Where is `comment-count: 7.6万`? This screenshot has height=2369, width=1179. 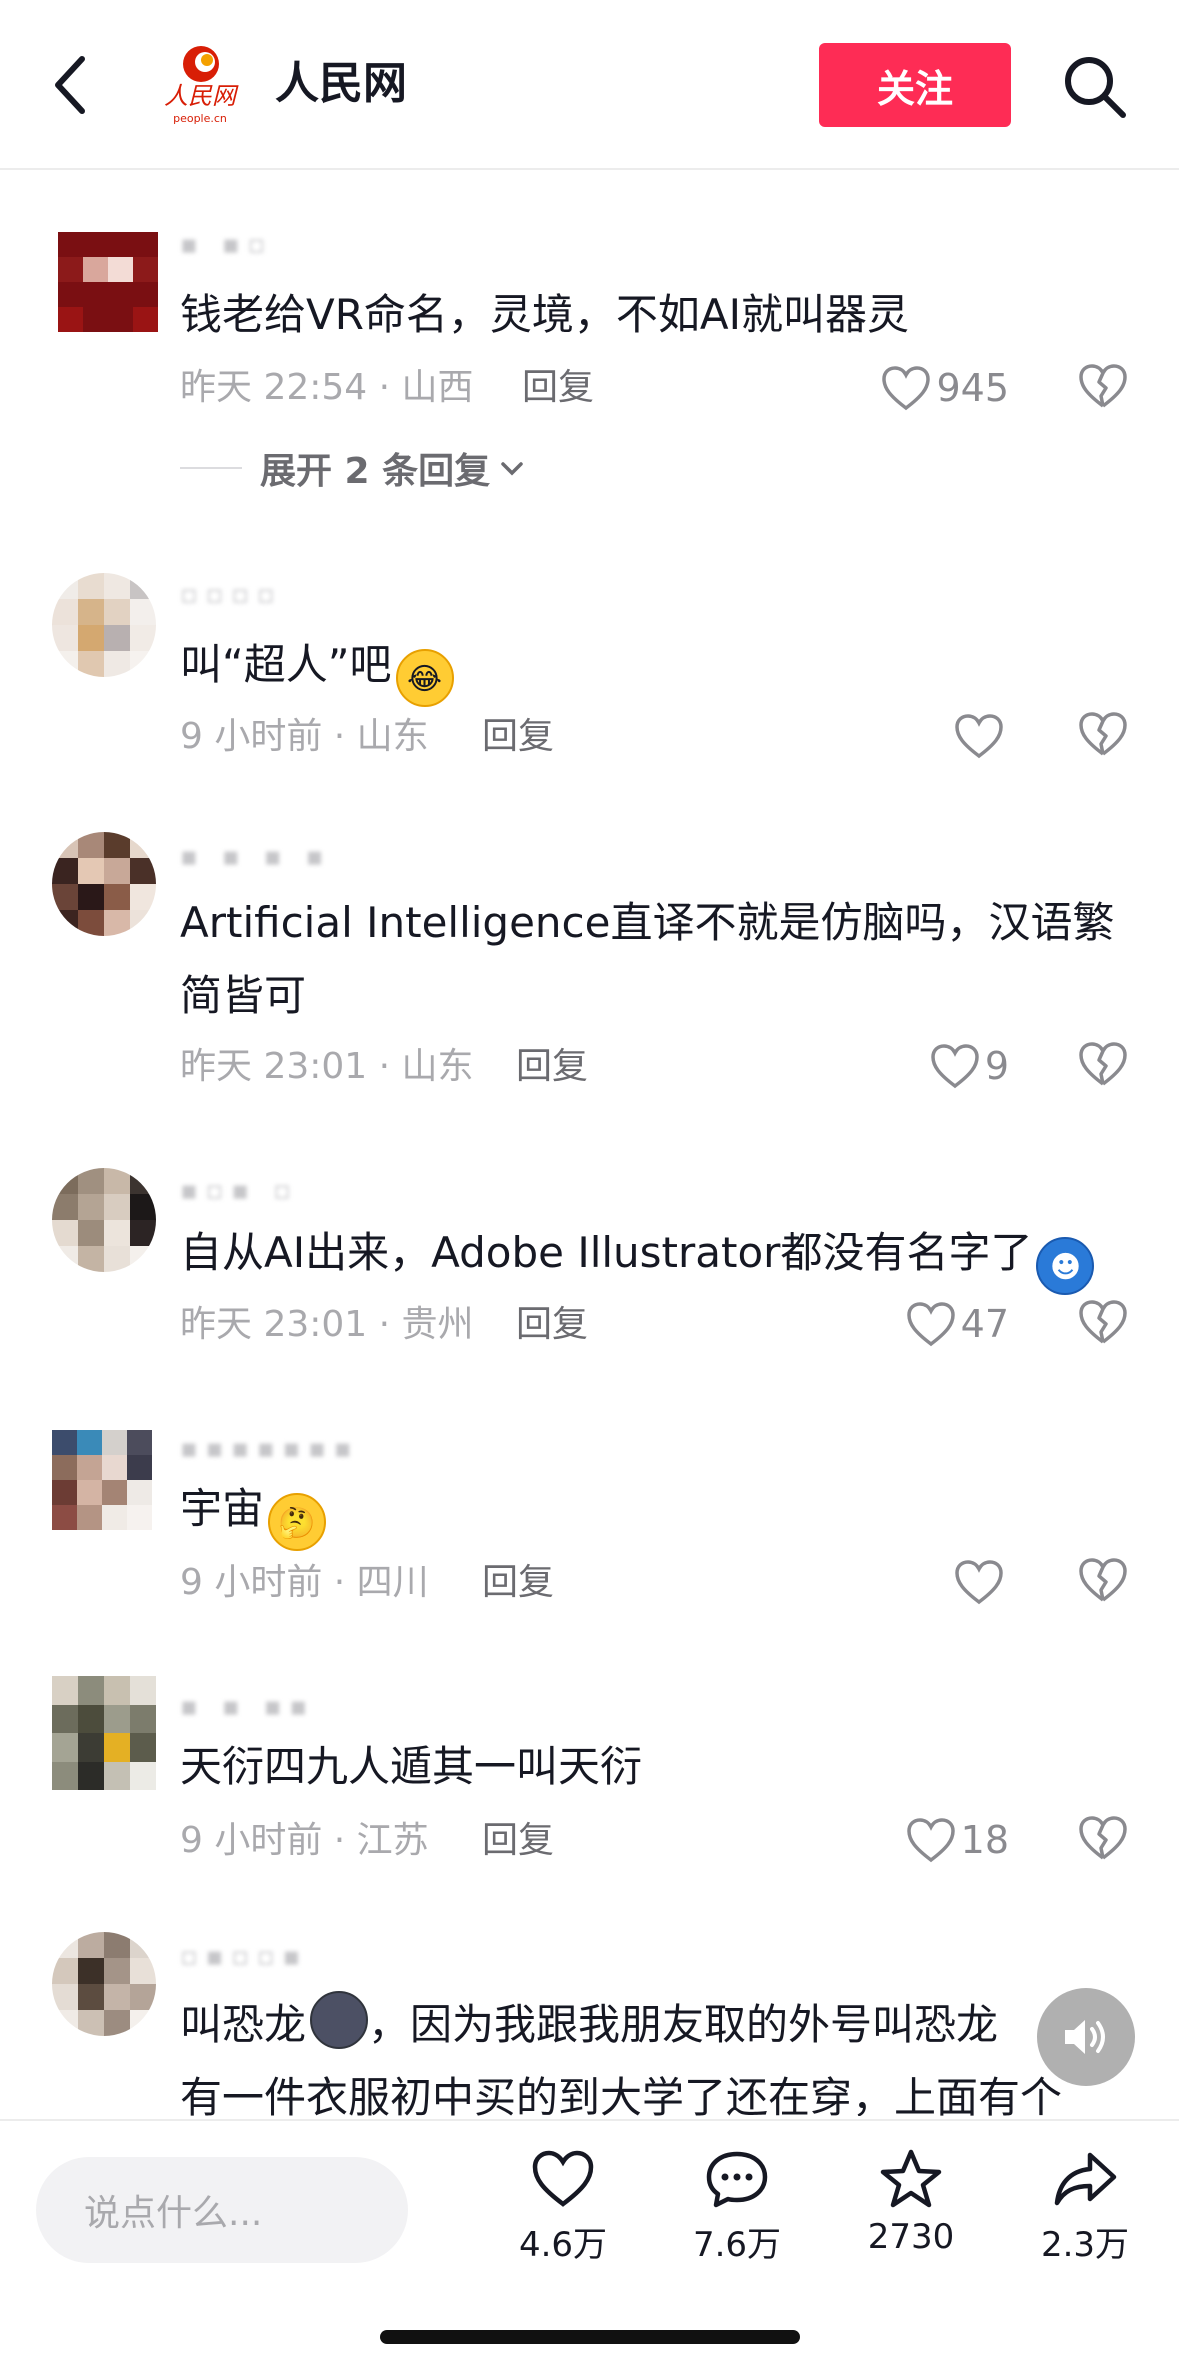 comment-count: 7.6万 is located at coordinates (737, 2245).